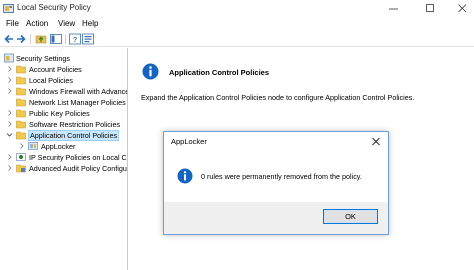  What do you see at coordinates (21, 168) in the screenshot?
I see `audit-policy-icon` at bounding box center [21, 168].